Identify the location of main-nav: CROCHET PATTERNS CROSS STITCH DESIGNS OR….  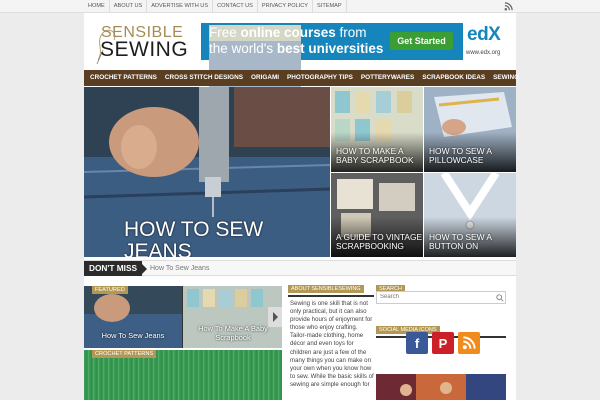
(301, 78).